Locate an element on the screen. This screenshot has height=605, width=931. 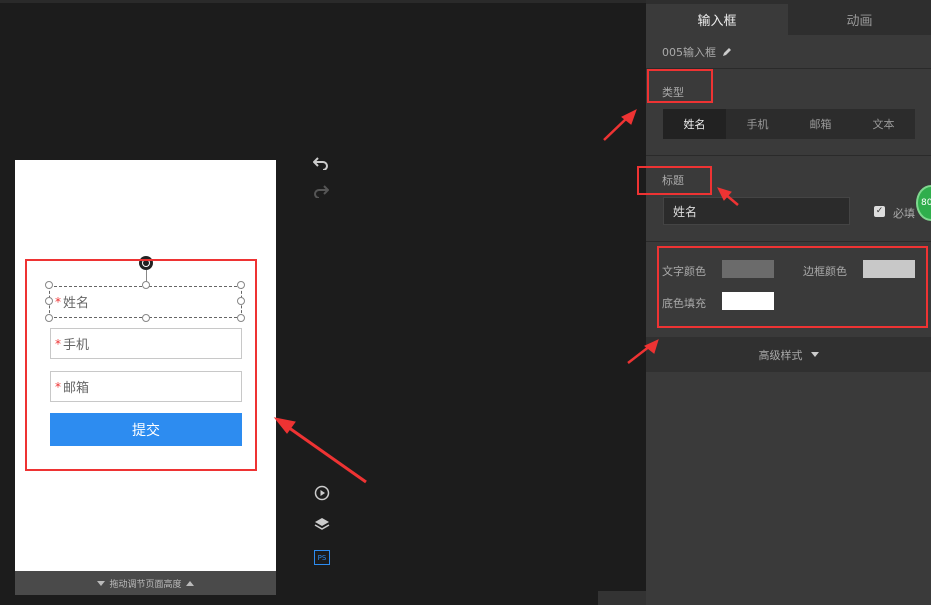
status-block is located at coordinates (622, 598).